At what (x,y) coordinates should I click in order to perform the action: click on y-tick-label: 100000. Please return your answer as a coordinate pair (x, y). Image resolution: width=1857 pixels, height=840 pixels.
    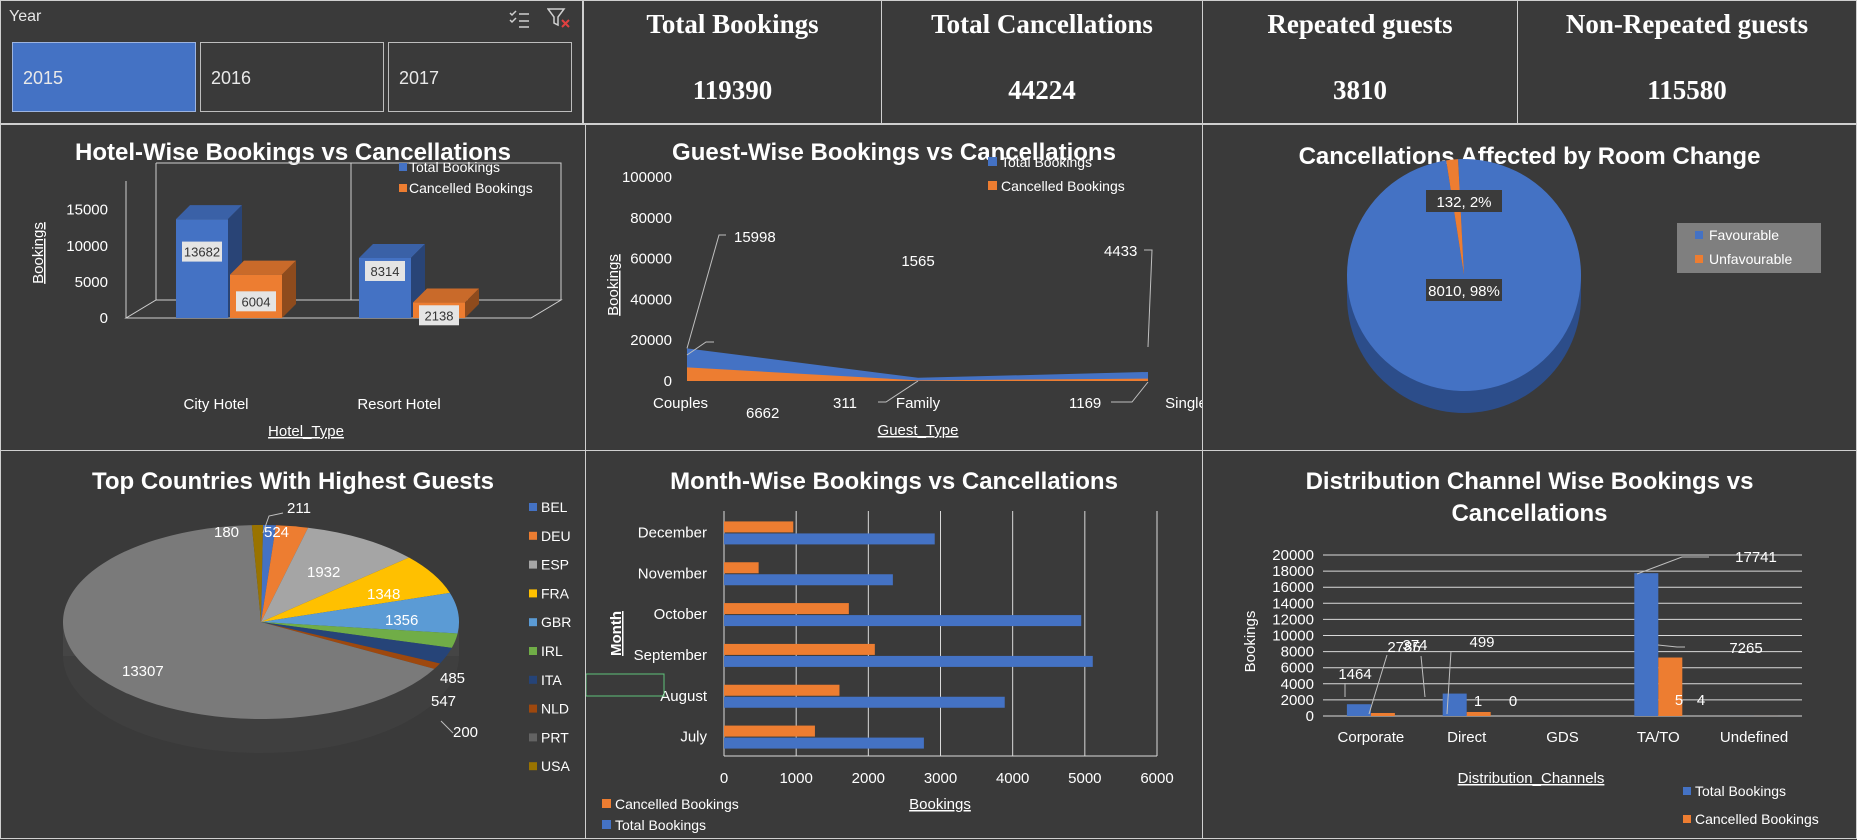
    Looking at the image, I should click on (647, 177).